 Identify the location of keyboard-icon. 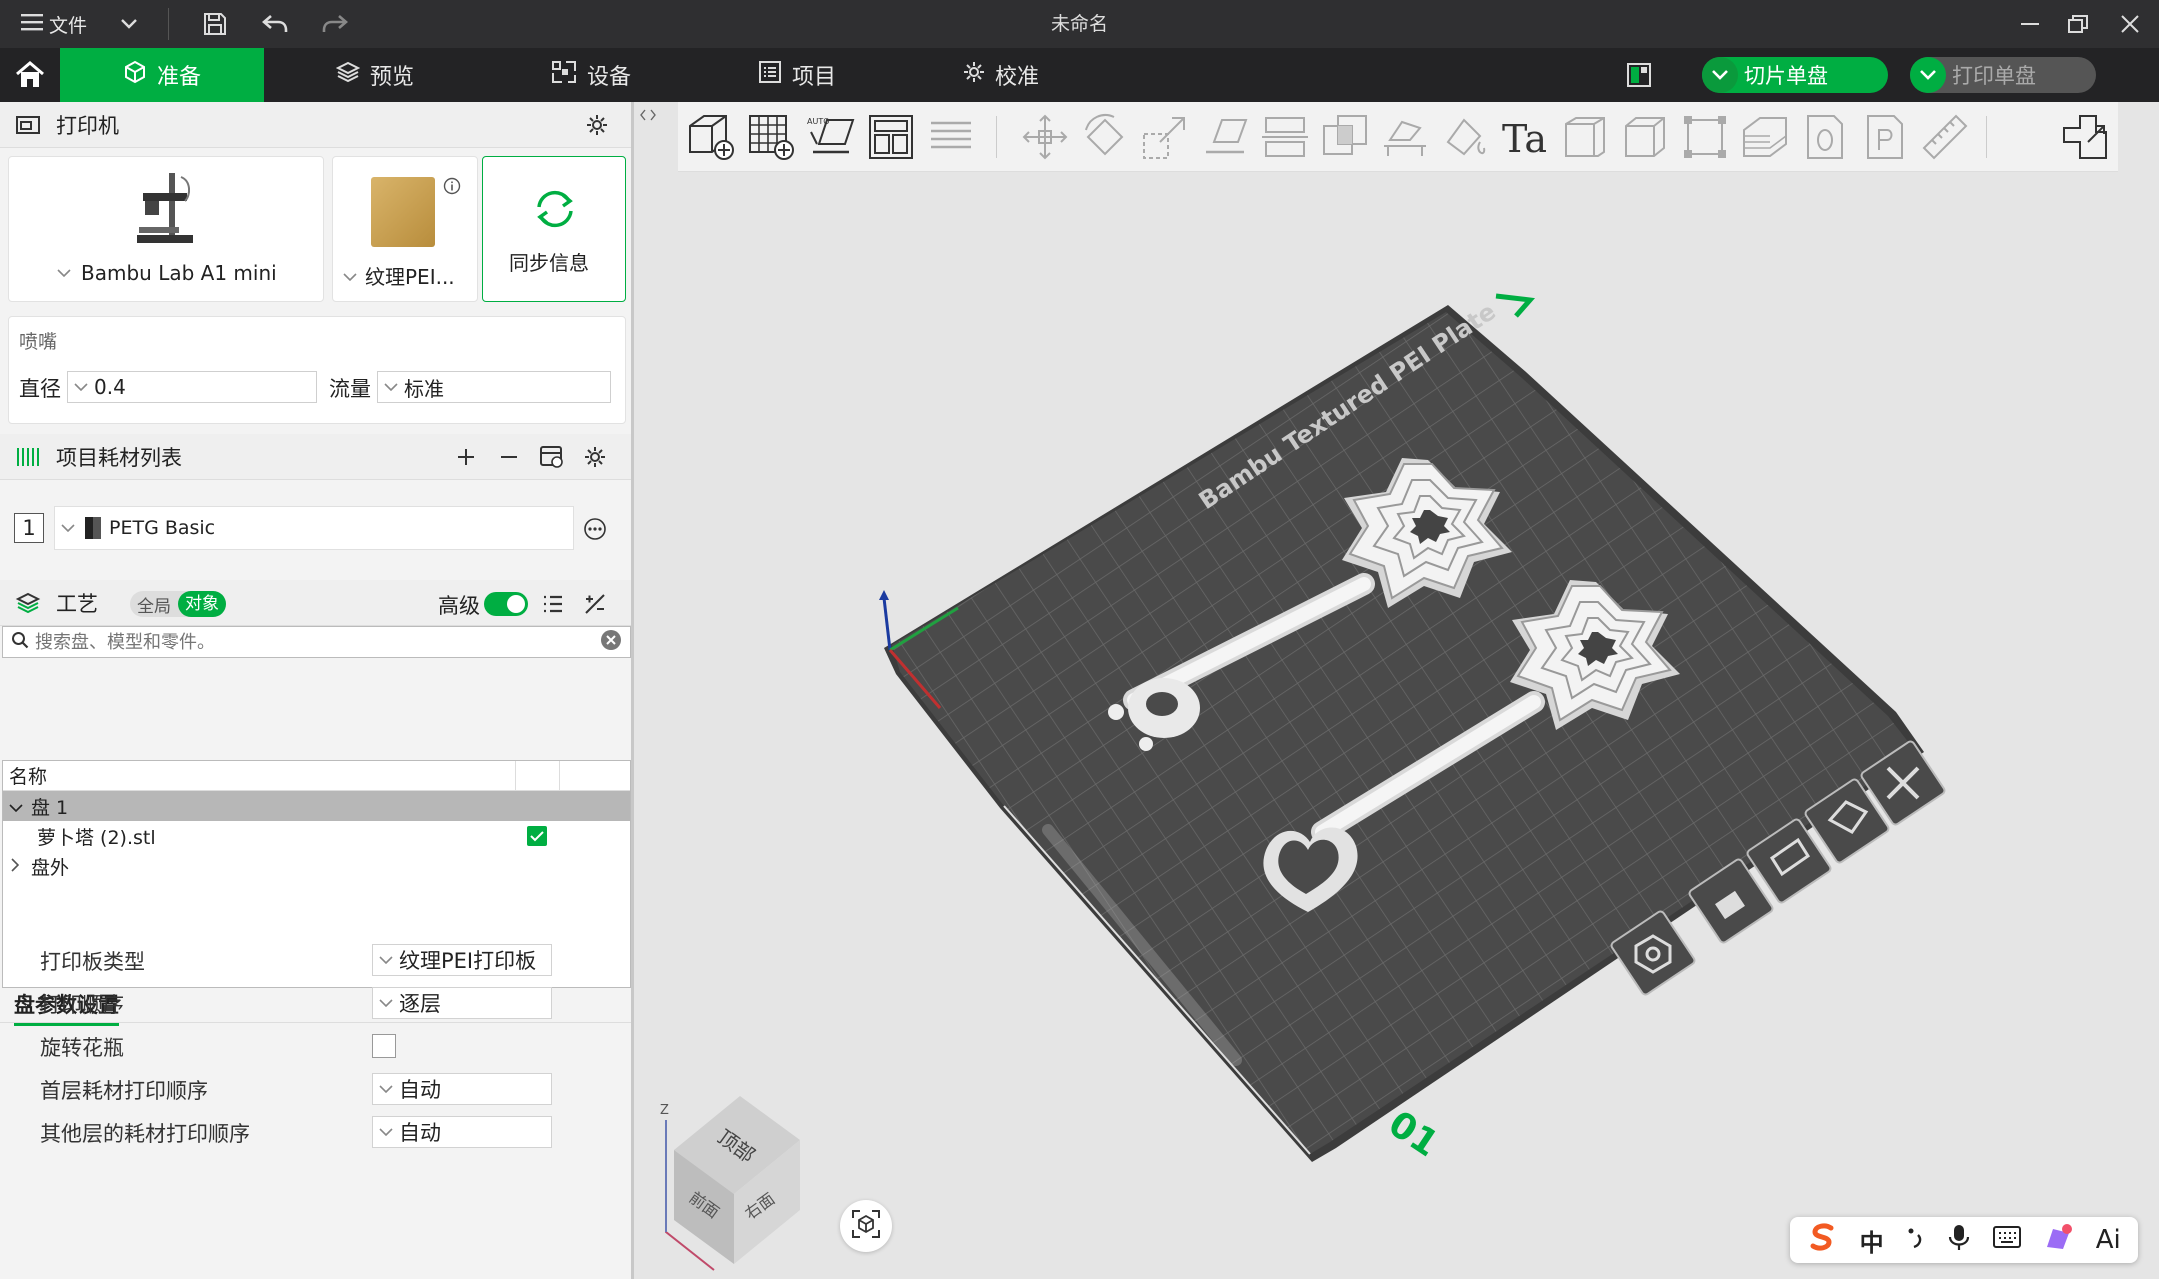
(2006, 1240).